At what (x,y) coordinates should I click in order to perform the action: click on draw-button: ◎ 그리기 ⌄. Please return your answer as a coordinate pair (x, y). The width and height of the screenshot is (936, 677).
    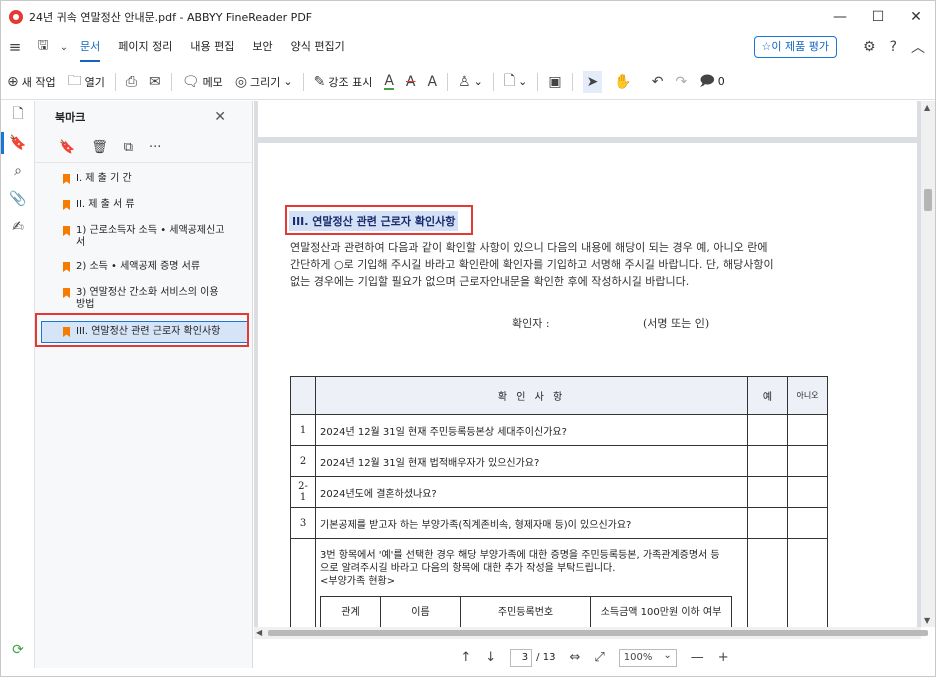
    Looking at the image, I should click on (264, 82).